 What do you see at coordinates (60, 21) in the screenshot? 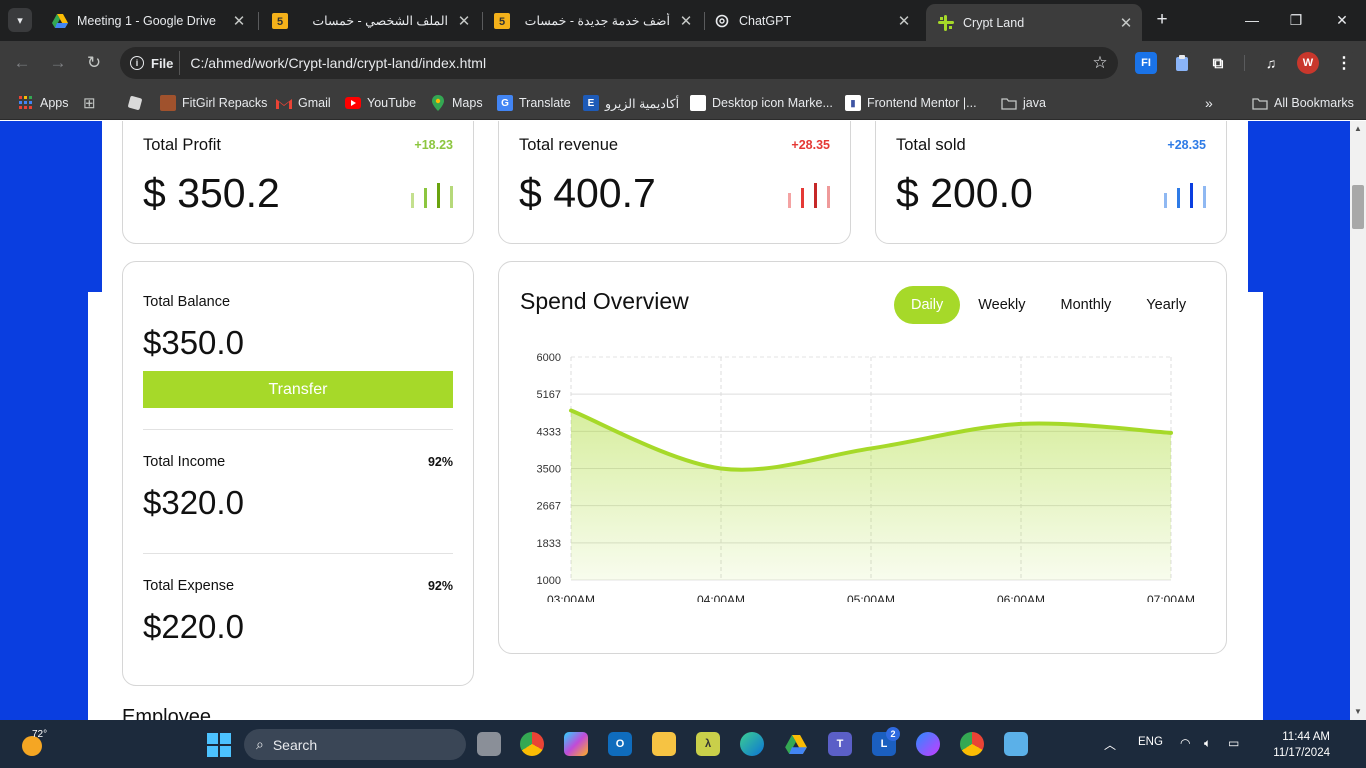
I see `google-drive-icon` at bounding box center [60, 21].